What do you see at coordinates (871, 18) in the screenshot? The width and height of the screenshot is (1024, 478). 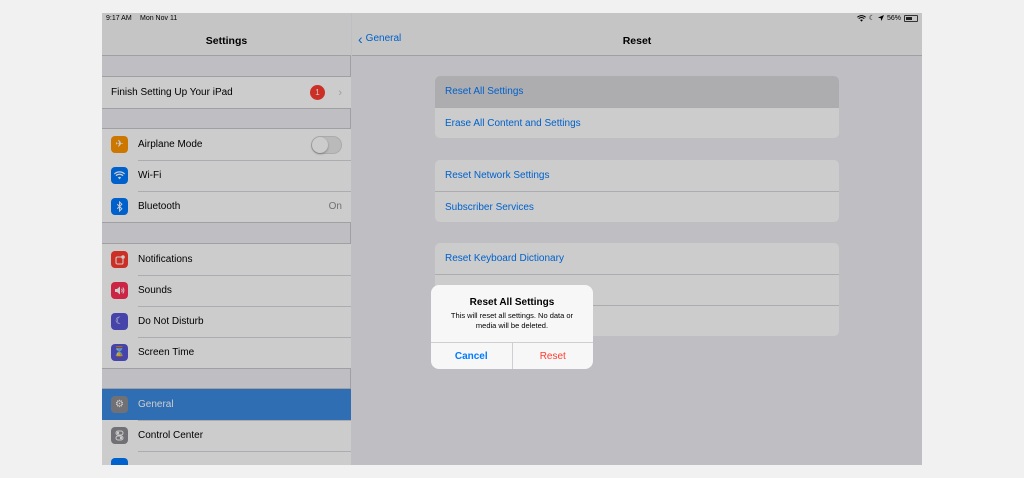 I see `moon-status-icon: ☾` at bounding box center [871, 18].